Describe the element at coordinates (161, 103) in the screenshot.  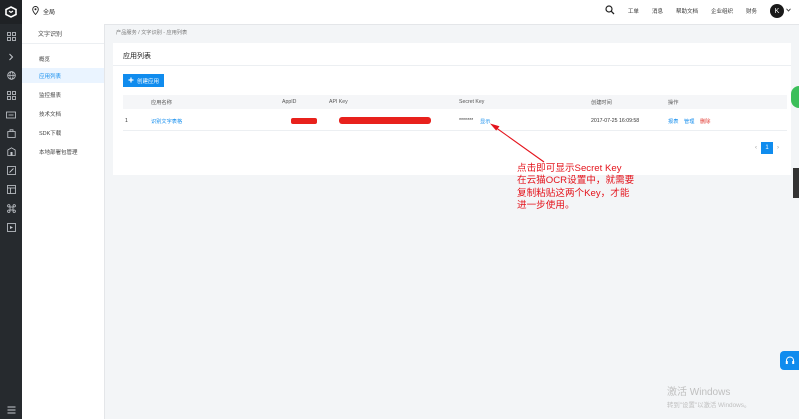
I see `column-header-app-name: 应用名称` at that location.